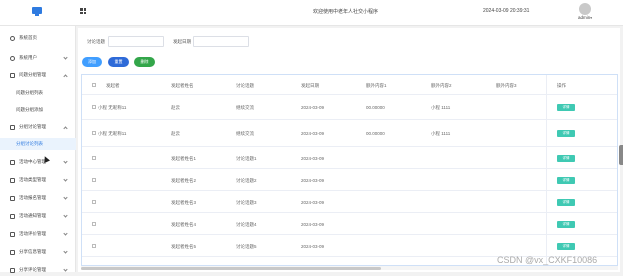 The image size is (623, 276). I want to click on username-label: admin, so click(584, 17).